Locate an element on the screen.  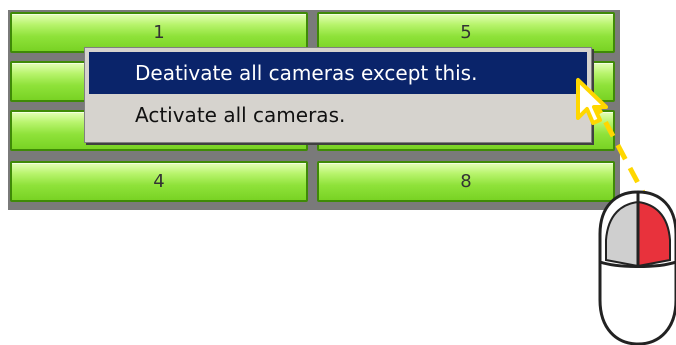
mouse-pointer-icon is located at coordinates (592, 101).